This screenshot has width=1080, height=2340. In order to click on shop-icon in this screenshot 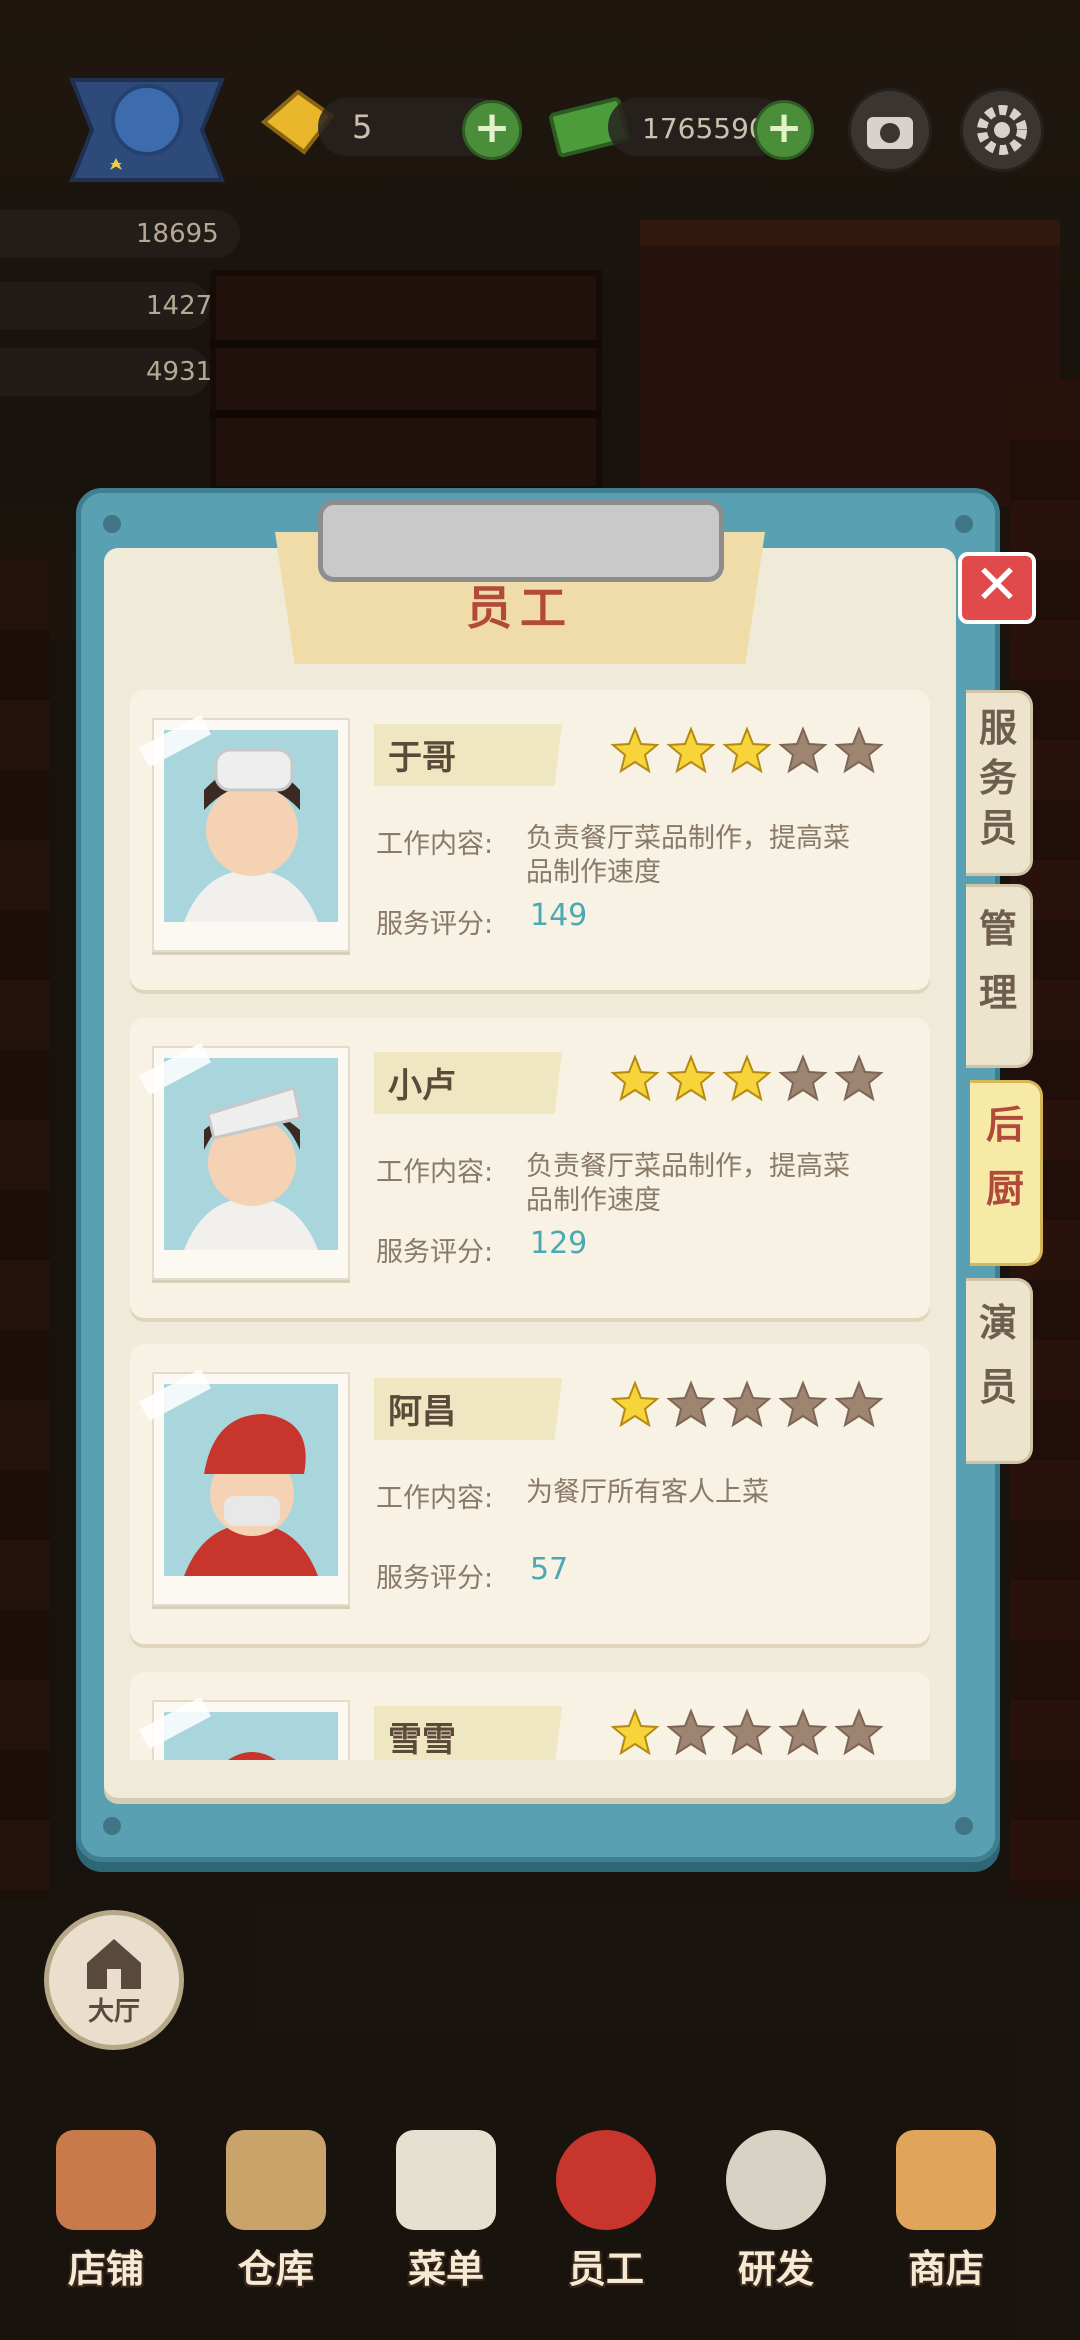, I will do `click(106, 2180)`.